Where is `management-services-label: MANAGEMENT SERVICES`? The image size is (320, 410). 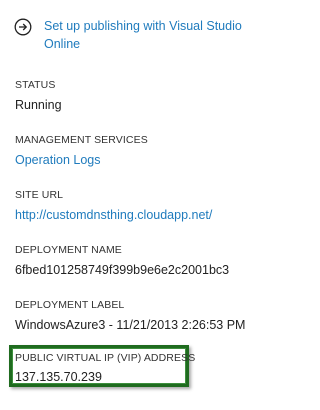 management-services-label: MANAGEMENT SERVICES is located at coordinates (81, 140).